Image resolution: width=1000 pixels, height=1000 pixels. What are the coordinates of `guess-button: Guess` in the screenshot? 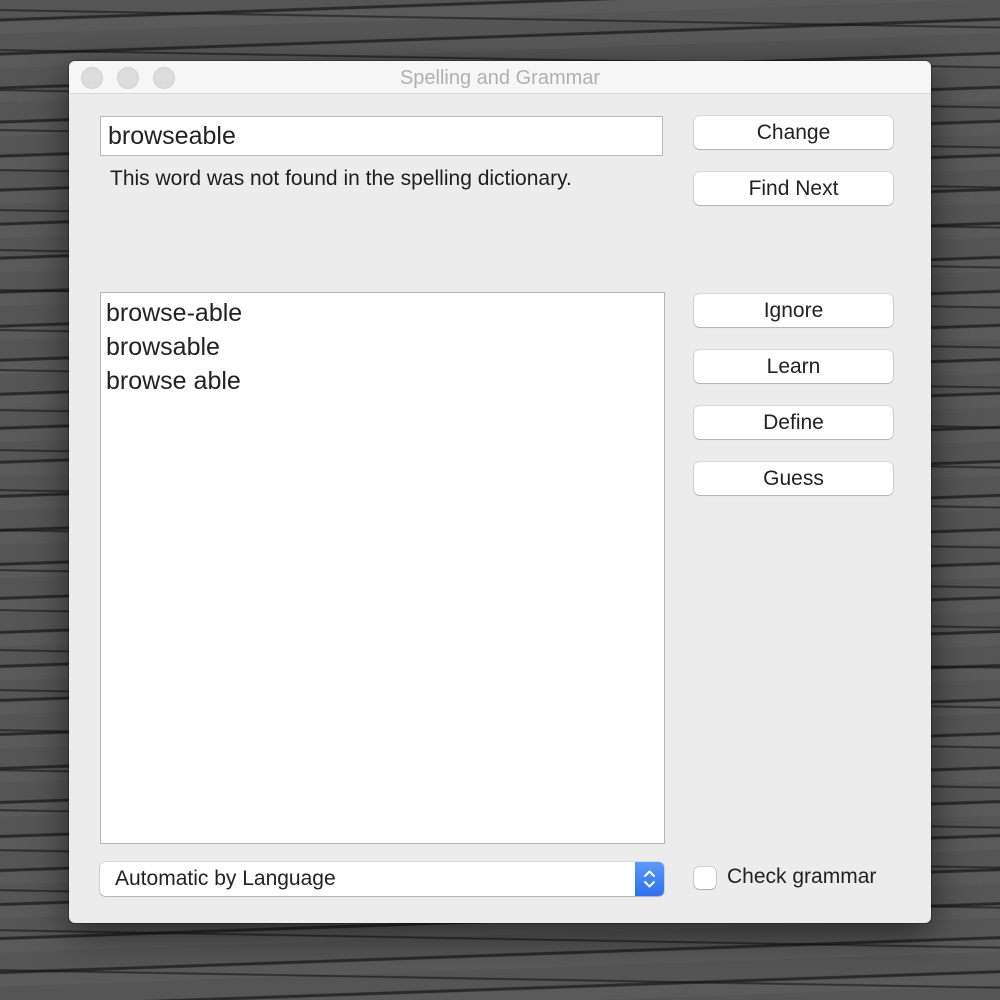 It's located at (793, 478).